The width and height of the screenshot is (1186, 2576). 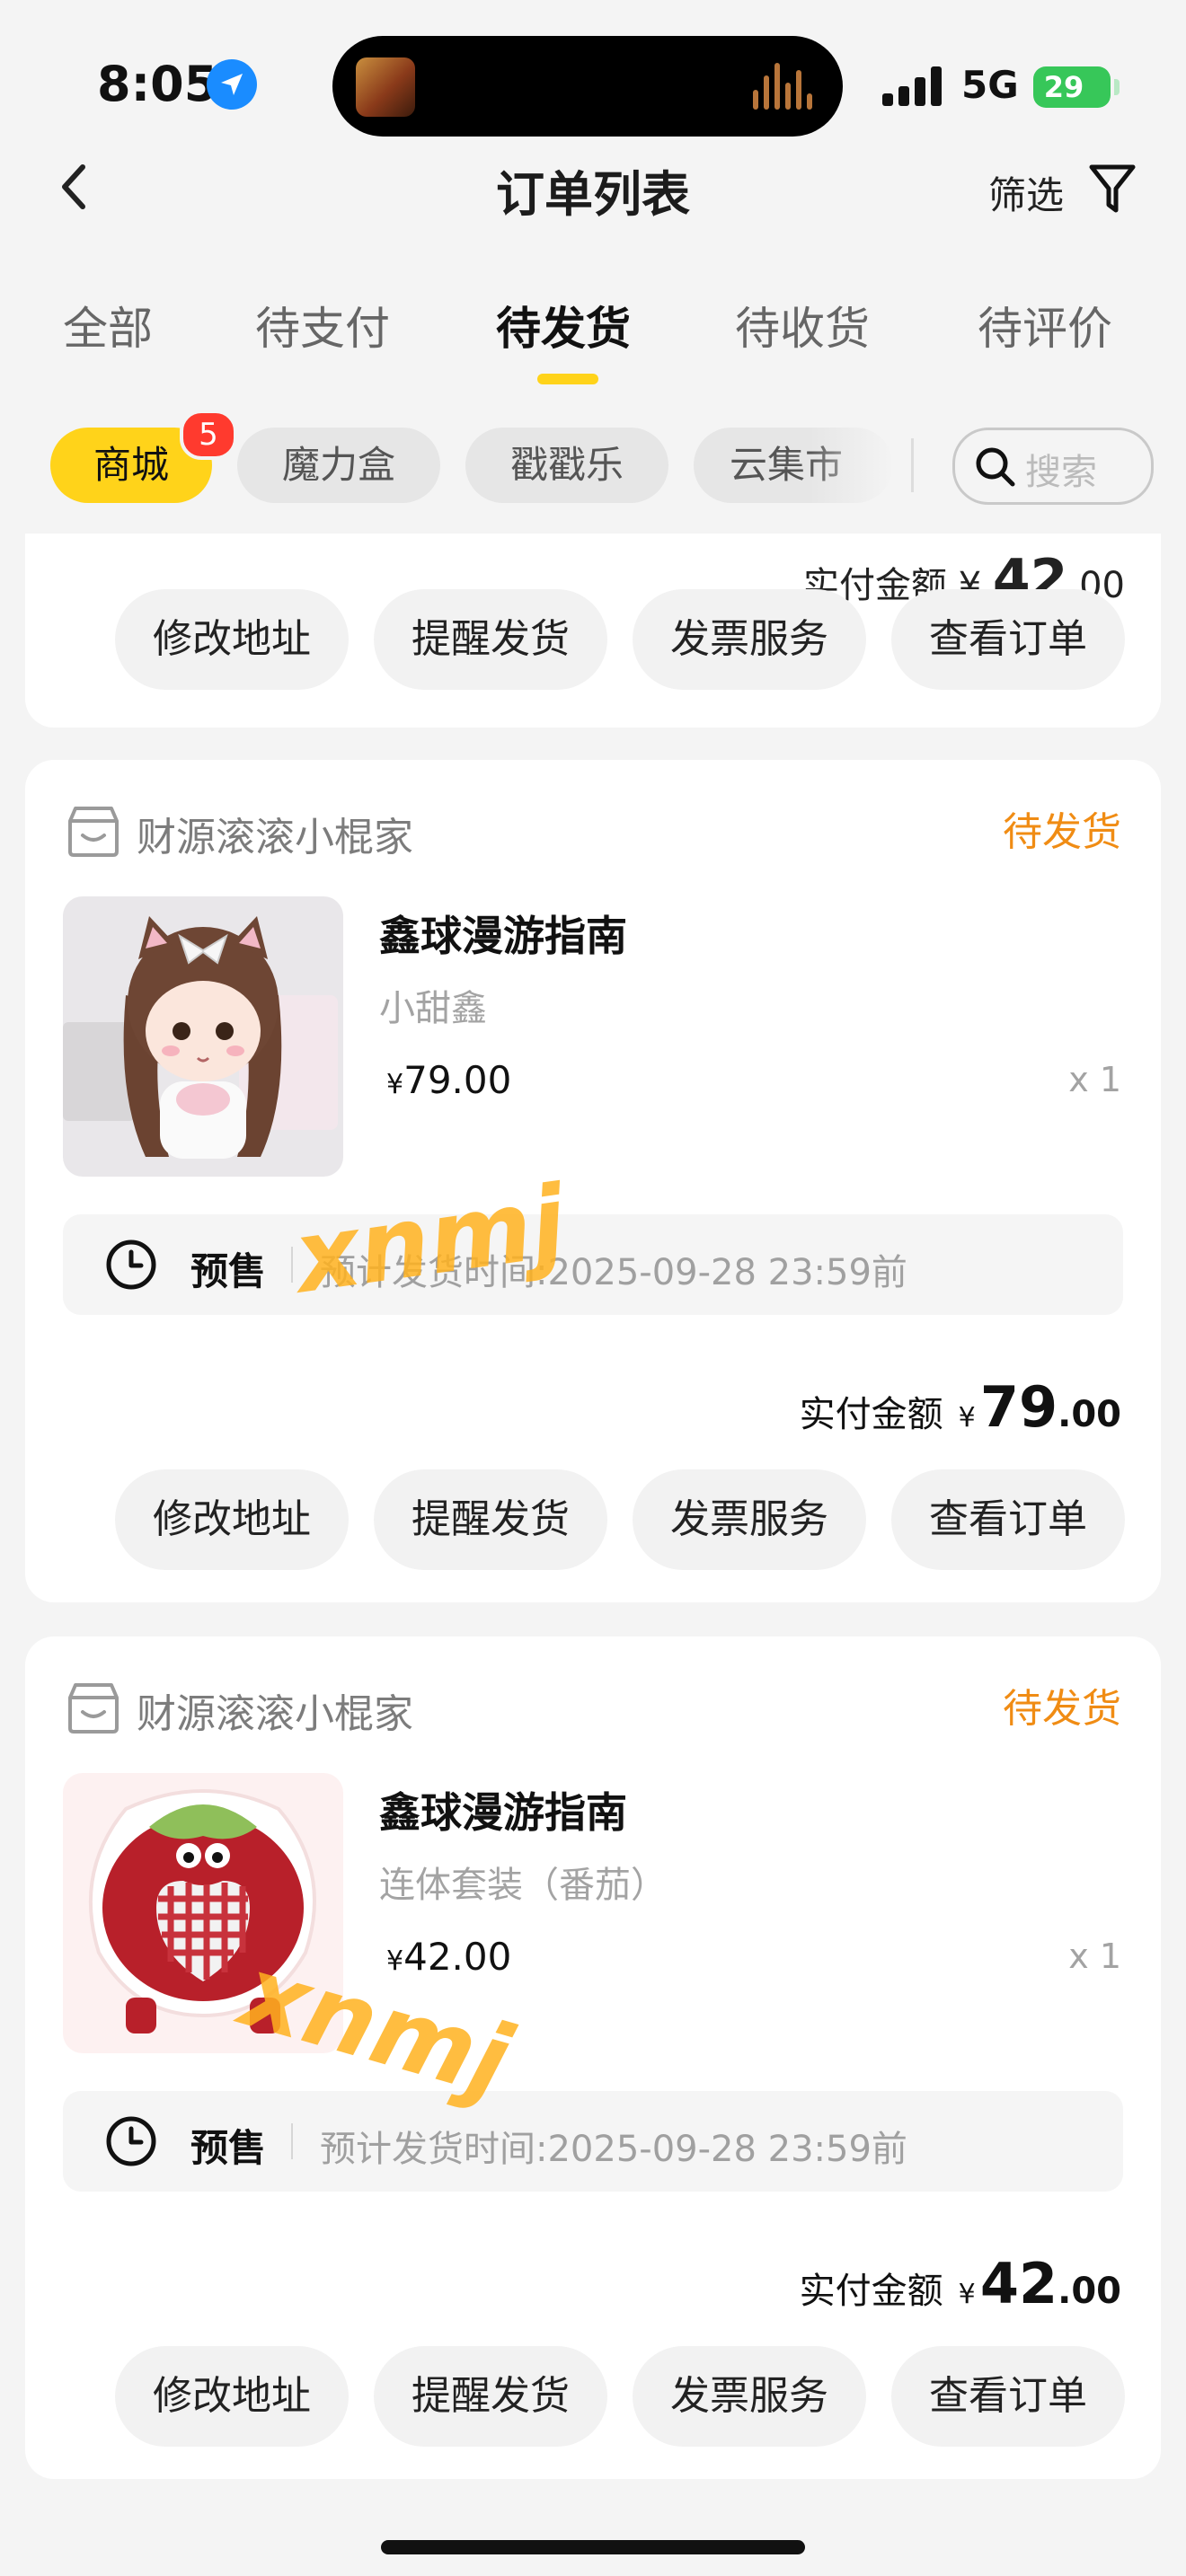 What do you see at coordinates (912, 465) in the screenshot?
I see `chip-divider` at bounding box center [912, 465].